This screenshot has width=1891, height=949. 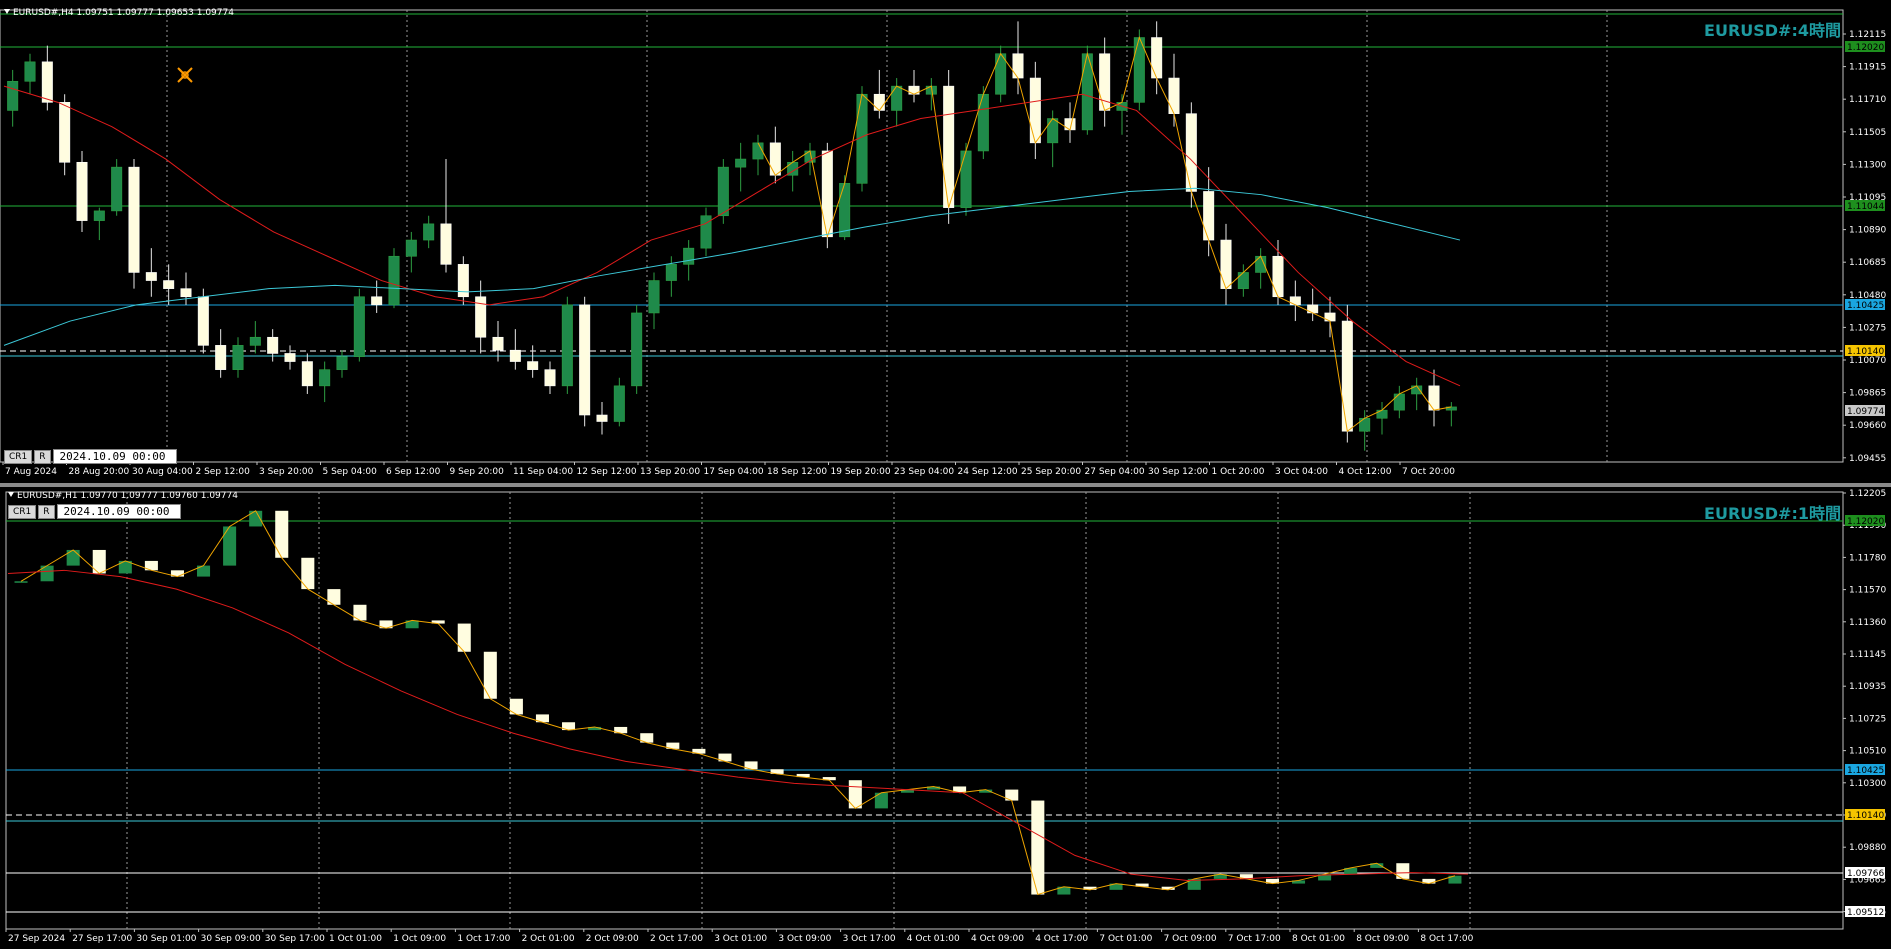 What do you see at coordinates (607, 472) in the screenshot?
I see `time-tick-label: 12 Sep 12:00` at bounding box center [607, 472].